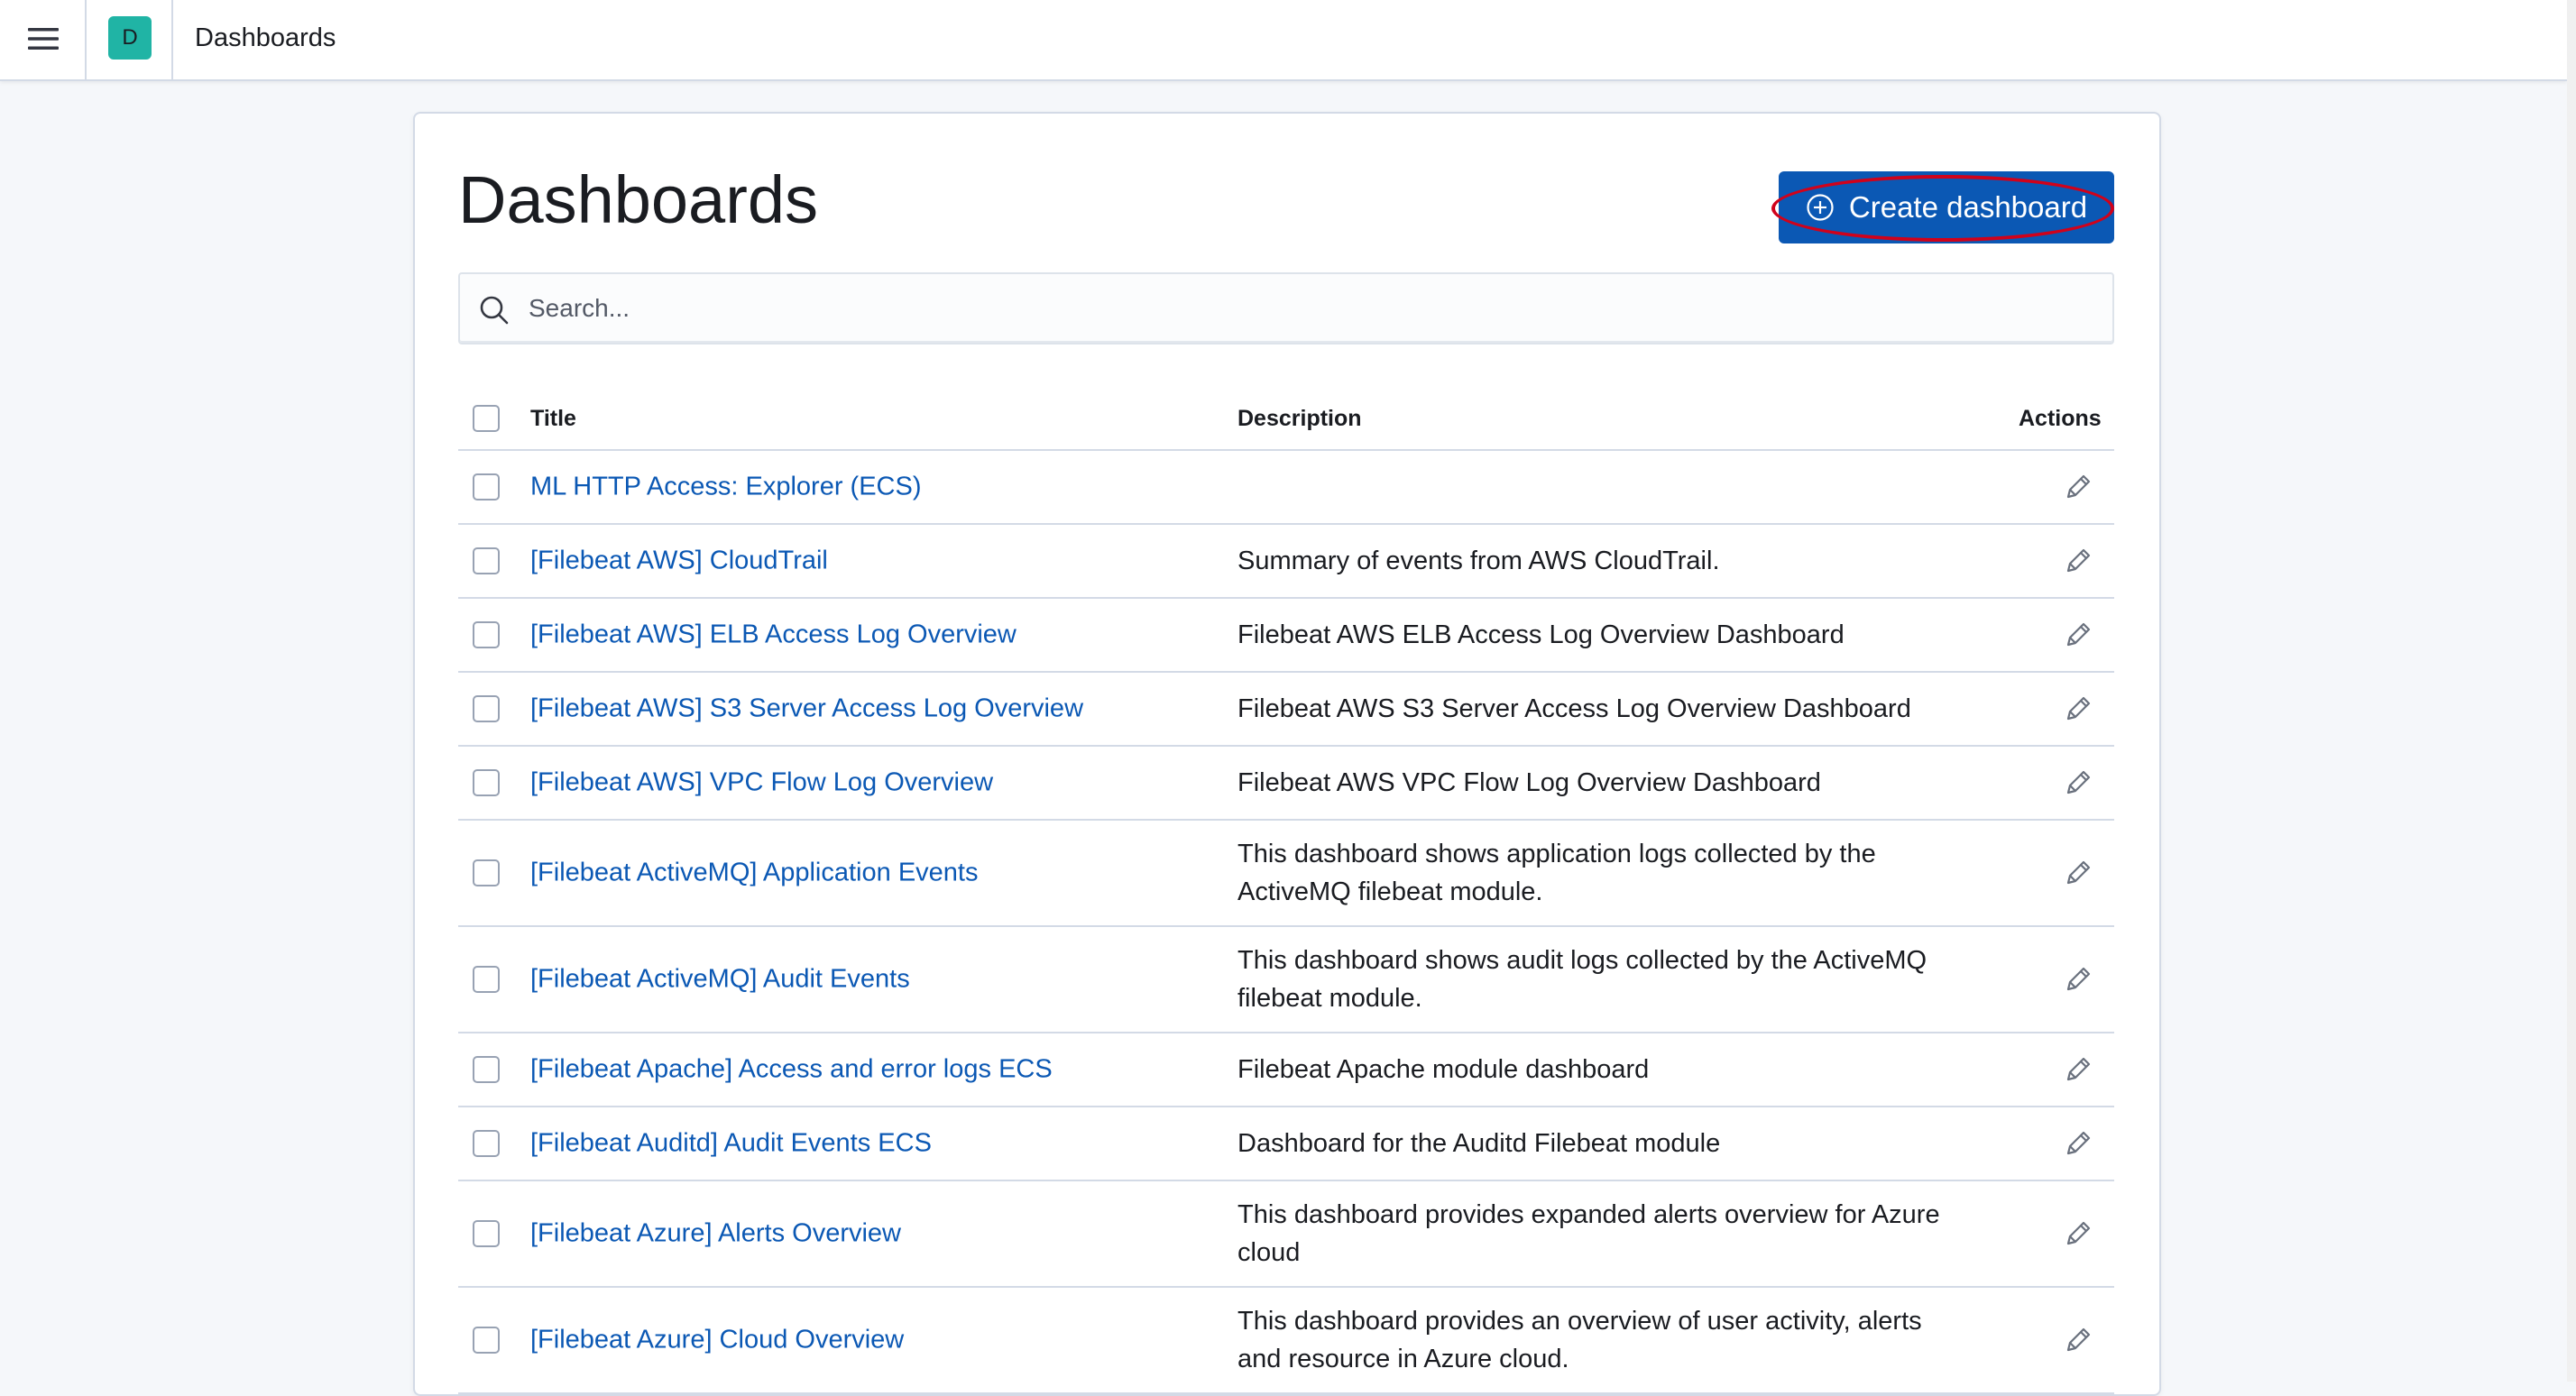 The height and width of the screenshot is (1396, 2576). What do you see at coordinates (1304, 308) in the screenshot?
I see `search-input` at bounding box center [1304, 308].